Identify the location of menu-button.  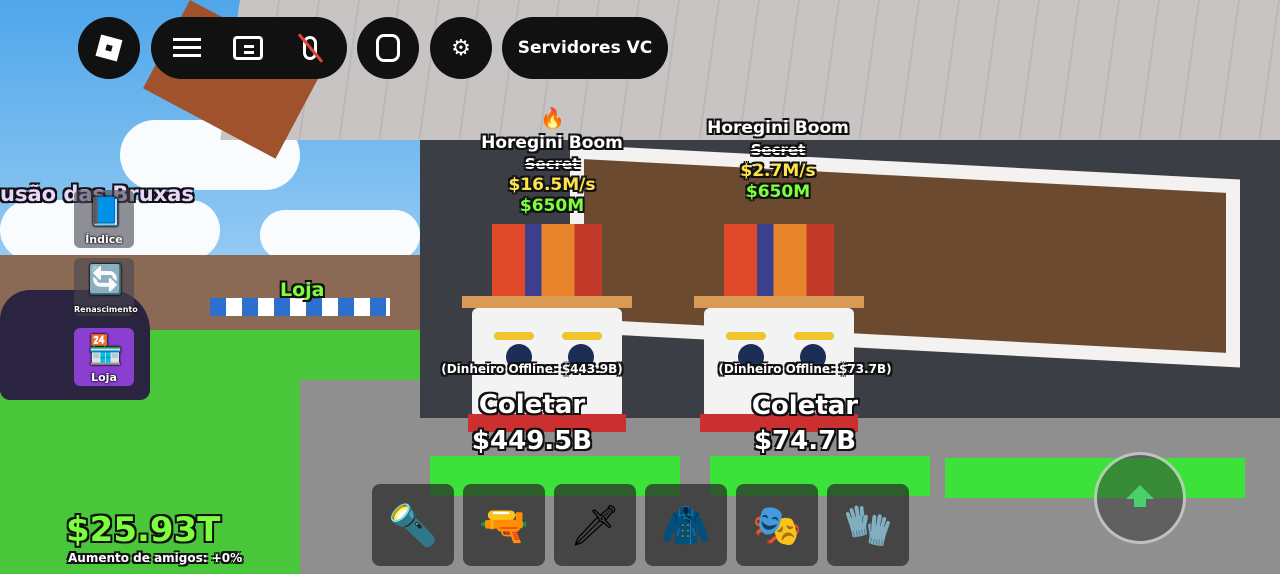
(187, 48).